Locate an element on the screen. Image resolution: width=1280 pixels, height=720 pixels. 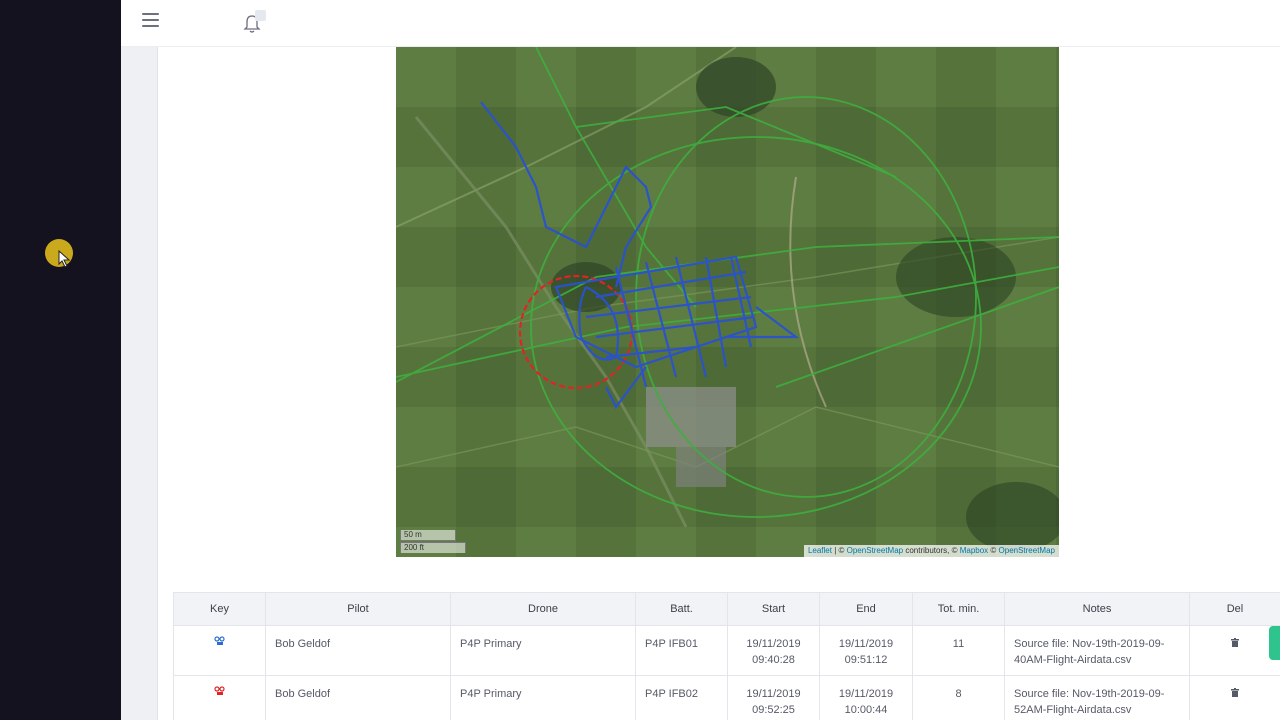
header-notes: Notes is located at coordinates (1097, 609).